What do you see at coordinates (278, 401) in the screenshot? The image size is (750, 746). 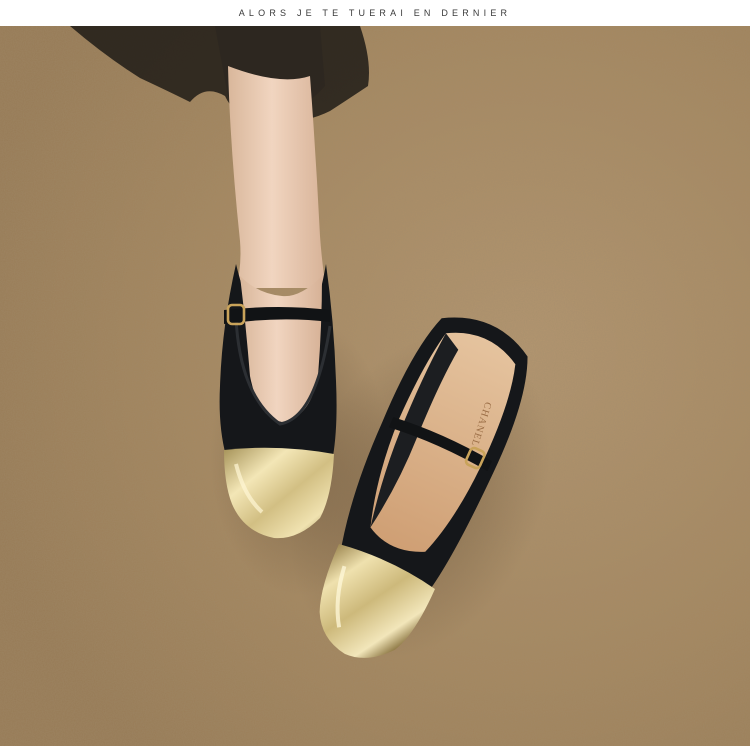 I see `left-shoe` at bounding box center [278, 401].